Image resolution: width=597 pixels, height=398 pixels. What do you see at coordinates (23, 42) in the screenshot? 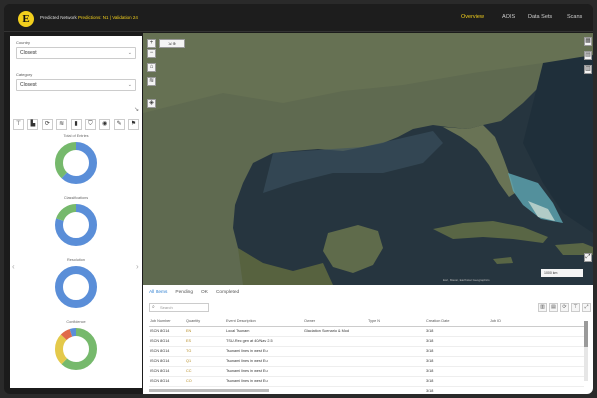
I see `country-filter-label: Country` at bounding box center [23, 42].